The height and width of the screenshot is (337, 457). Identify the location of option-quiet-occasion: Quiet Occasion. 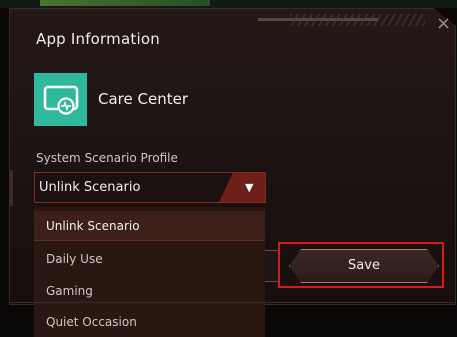
(149, 322).